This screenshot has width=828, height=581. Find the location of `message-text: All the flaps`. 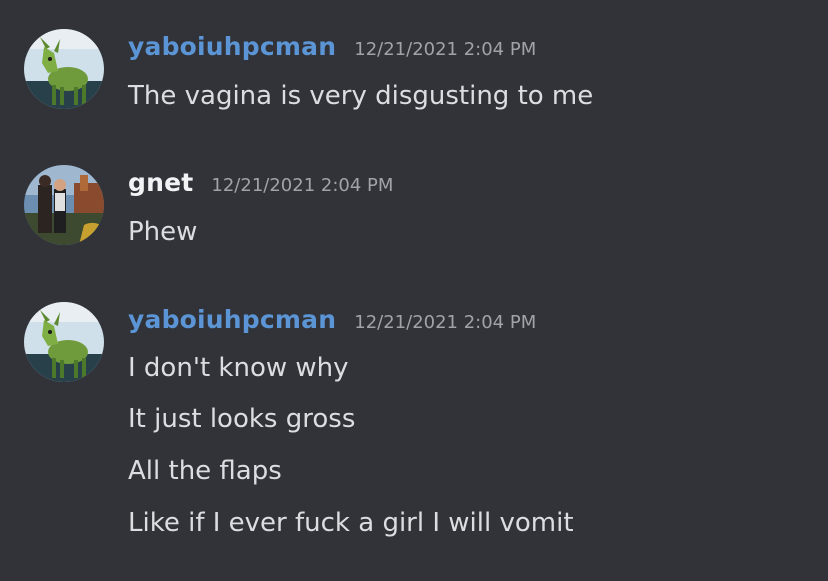

message-text: All the flaps is located at coordinates (205, 471).